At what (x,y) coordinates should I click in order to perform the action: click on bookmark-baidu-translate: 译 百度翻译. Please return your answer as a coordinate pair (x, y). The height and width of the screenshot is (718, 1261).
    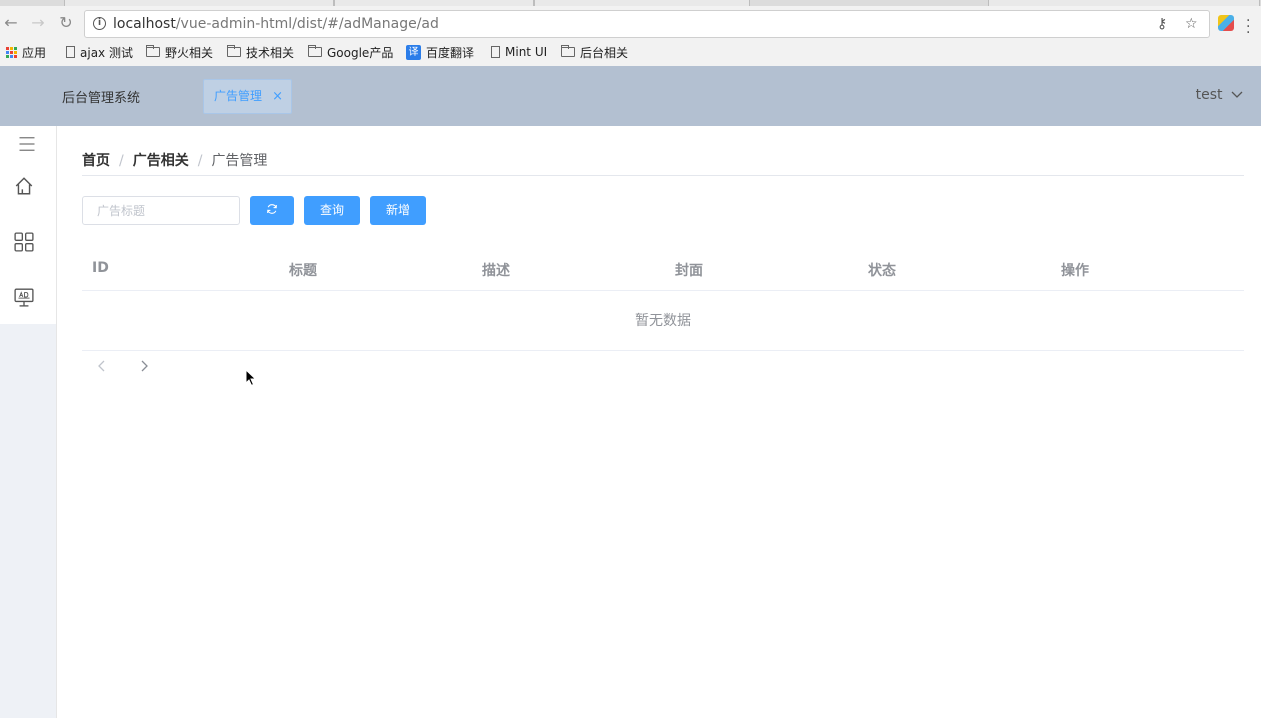
    Looking at the image, I should click on (440, 52).